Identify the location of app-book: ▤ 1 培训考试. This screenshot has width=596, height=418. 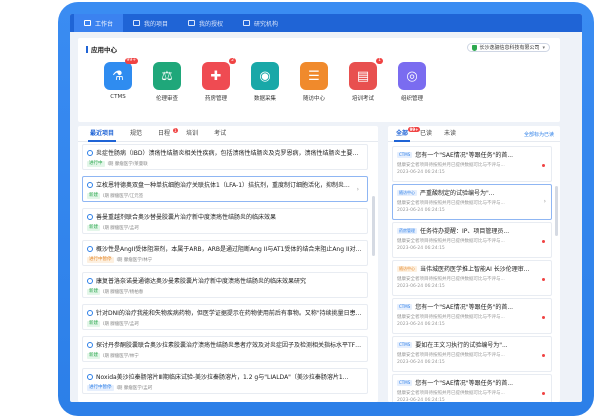
(363, 80).